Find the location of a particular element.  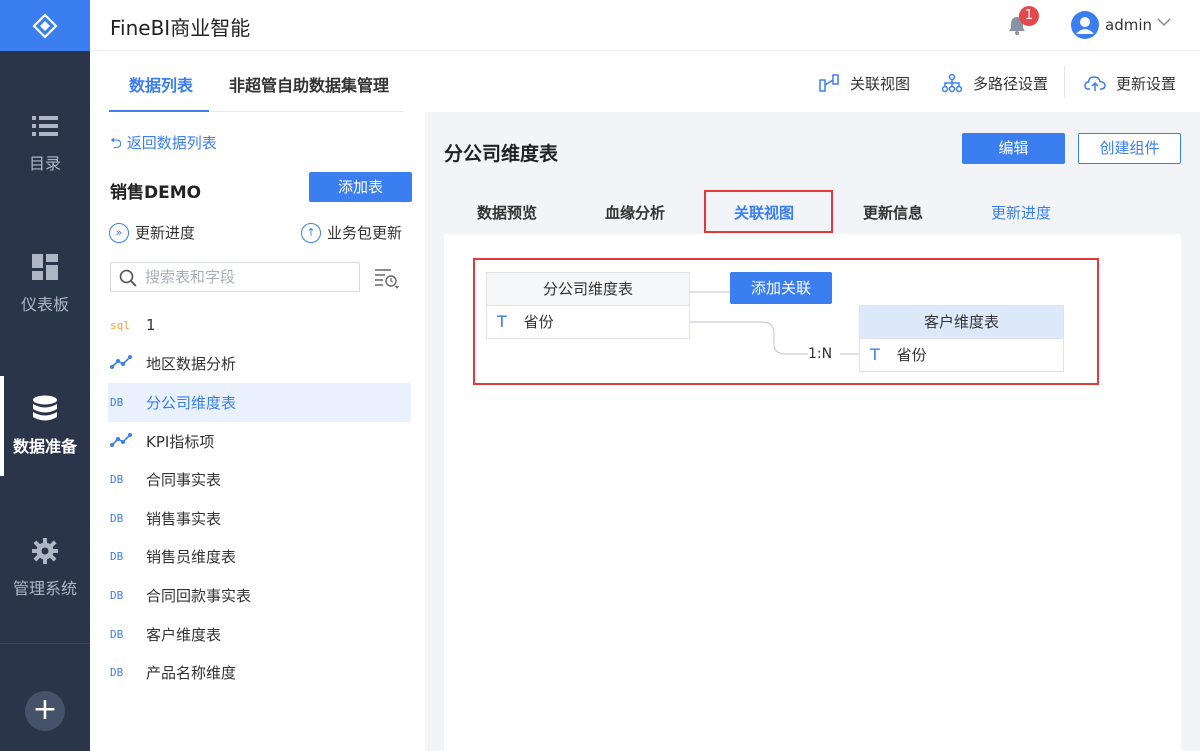

edit-button: 编辑 is located at coordinates (1013, 148).